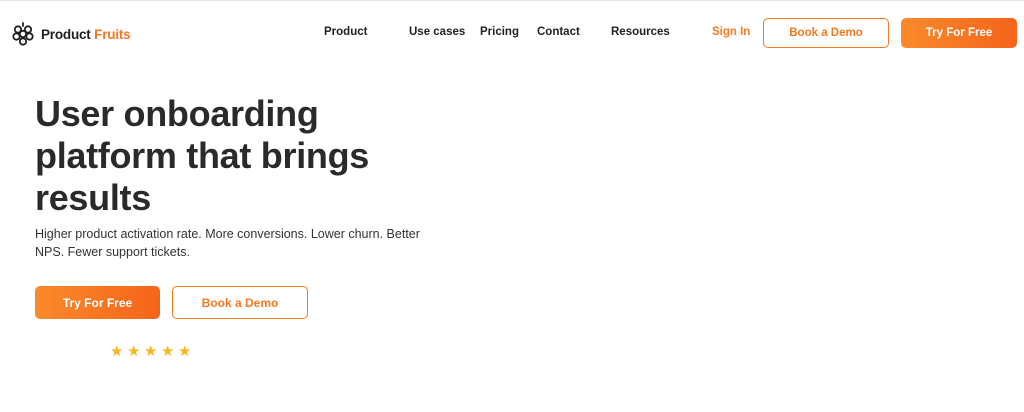 This screenshot has width=1024, height=412. What do you see at coordinates (826, 33) in the screenshot?
I see `header-book-demo-button: Book a Demo` at bounding box center [826, 33].